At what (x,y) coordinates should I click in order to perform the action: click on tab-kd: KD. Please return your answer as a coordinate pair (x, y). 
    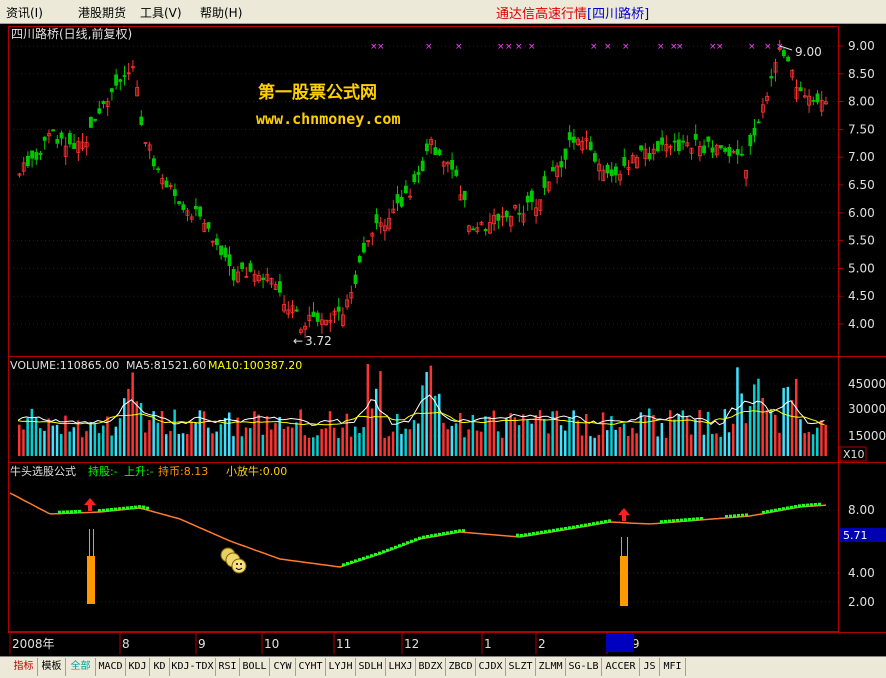
    Looking at the image, I should click on (160, 667).